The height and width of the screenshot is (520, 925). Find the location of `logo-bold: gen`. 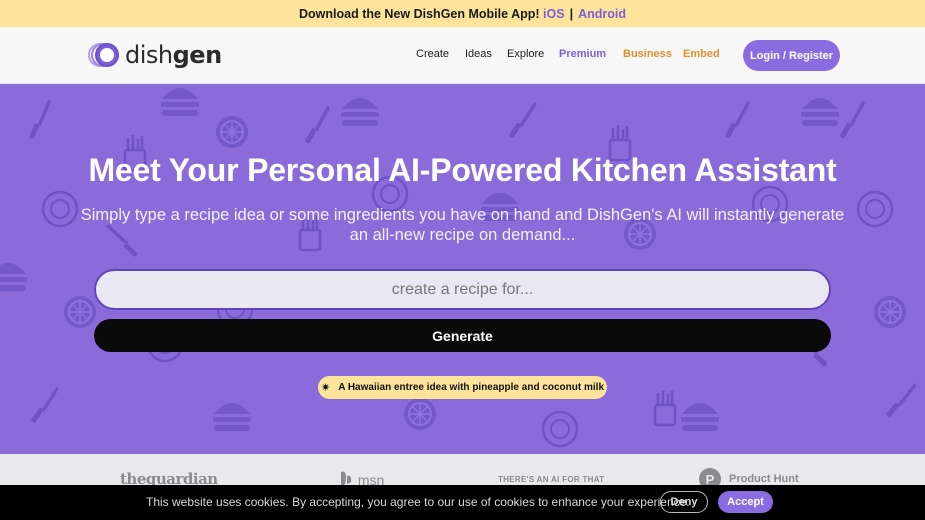

logo-bold: gen is located at coordinates (197, 55).